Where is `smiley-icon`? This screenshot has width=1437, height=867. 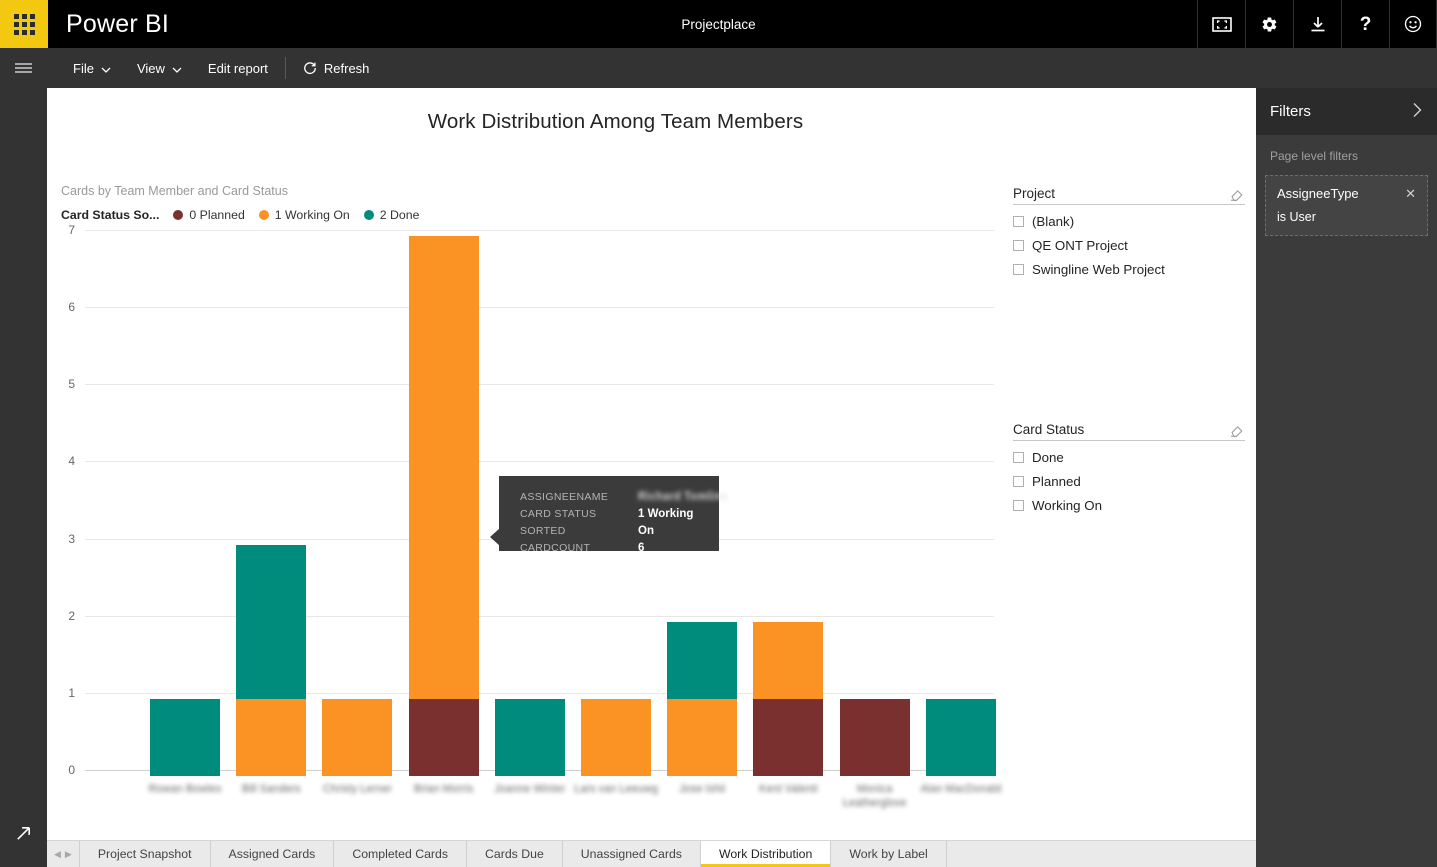 smiley-icon is located at coordinates (1413, 24).